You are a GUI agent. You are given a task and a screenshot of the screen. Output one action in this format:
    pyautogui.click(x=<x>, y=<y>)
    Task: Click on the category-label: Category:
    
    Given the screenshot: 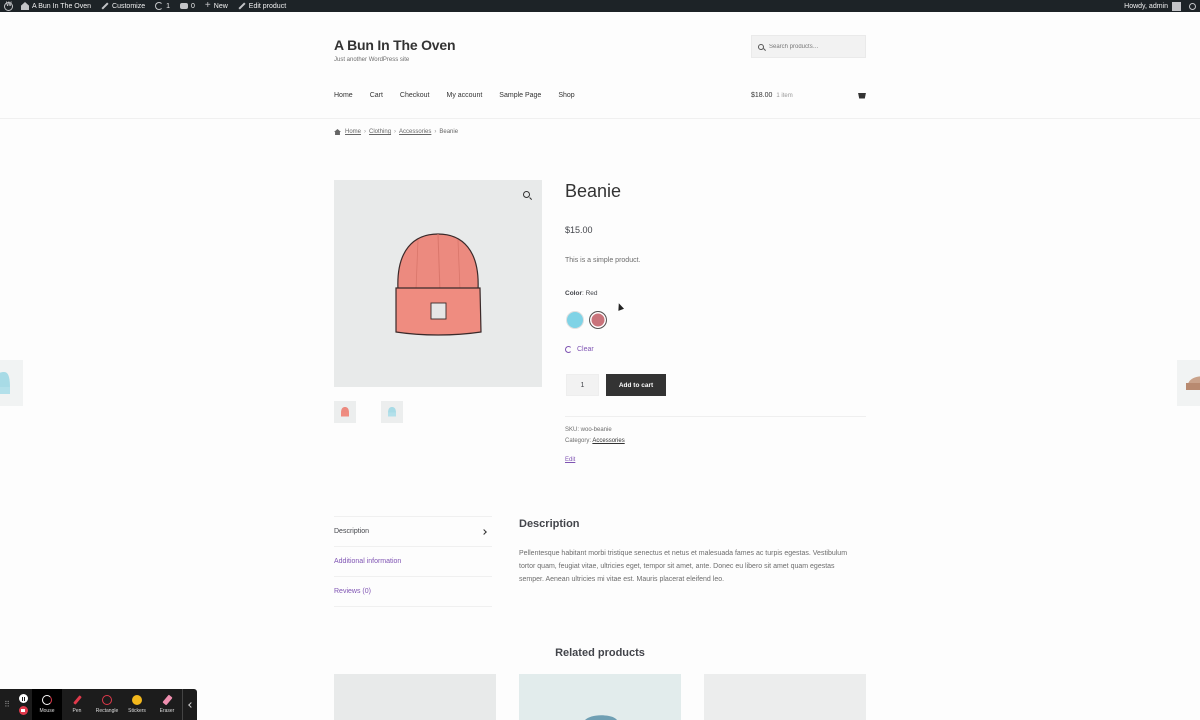 What is the action you would take?
    pyautogui.click(x=579, y=441)
    